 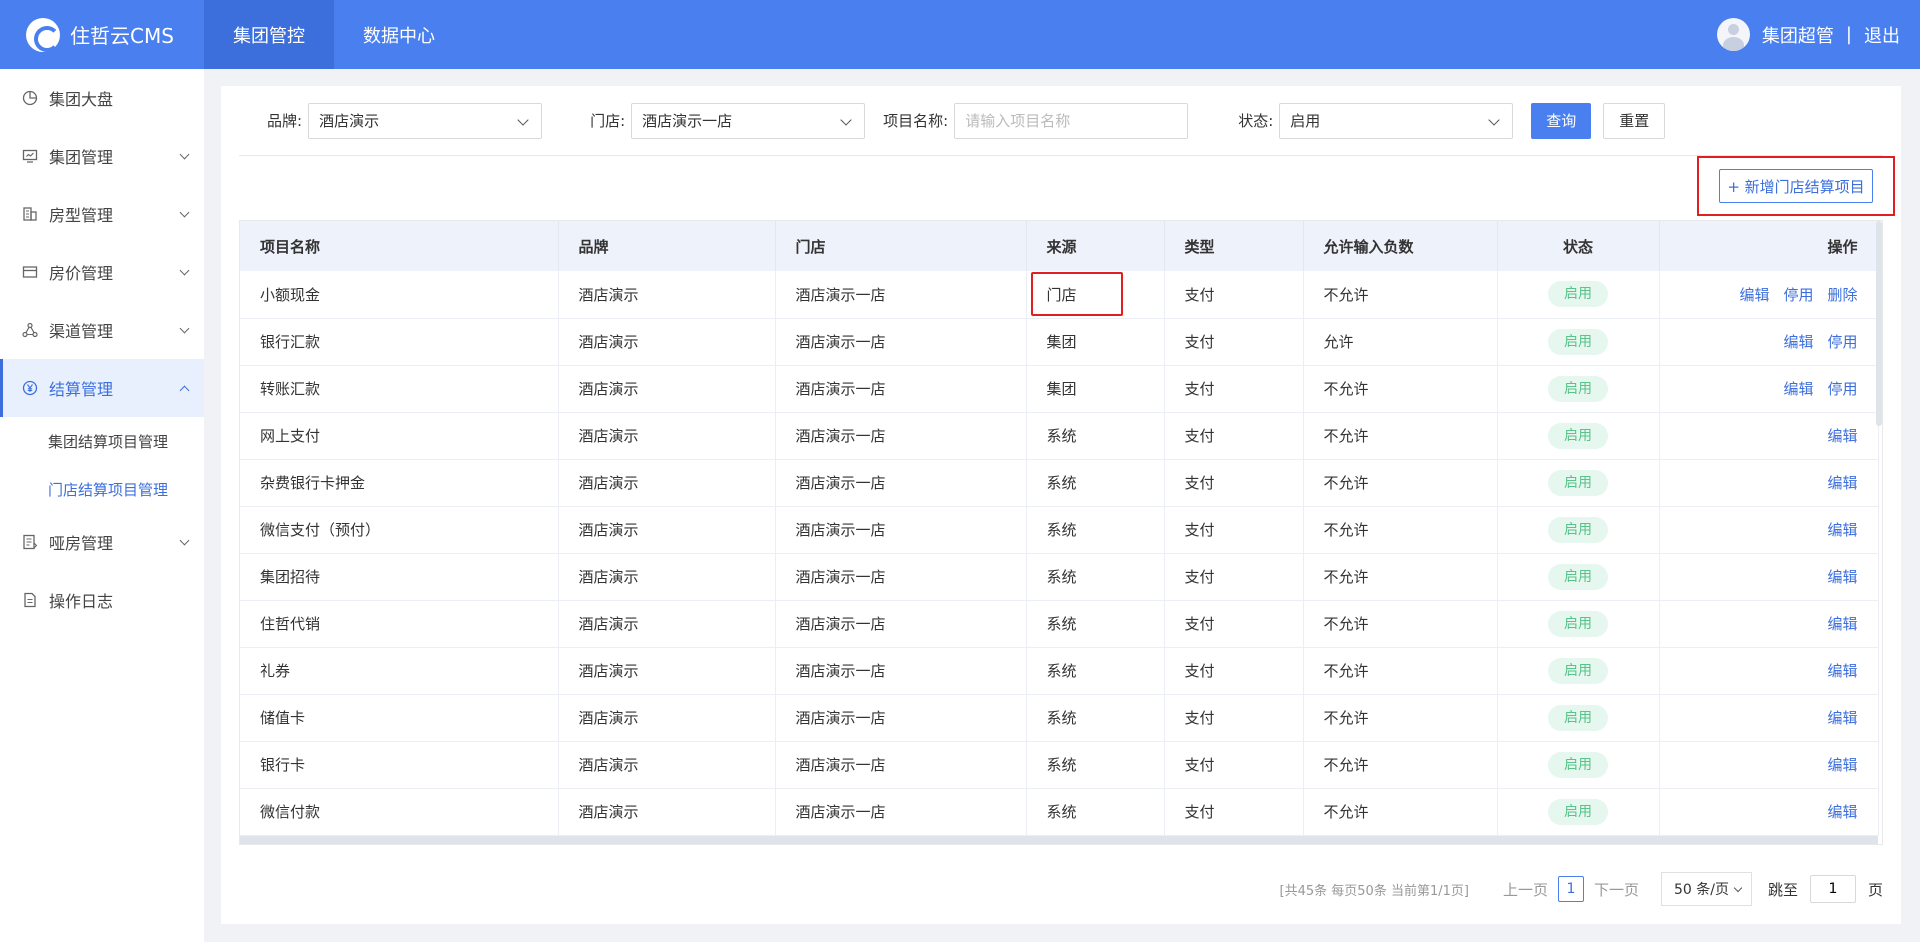 I want to click on cell-store: 酒店演示一店, so click(x=901, y=624).